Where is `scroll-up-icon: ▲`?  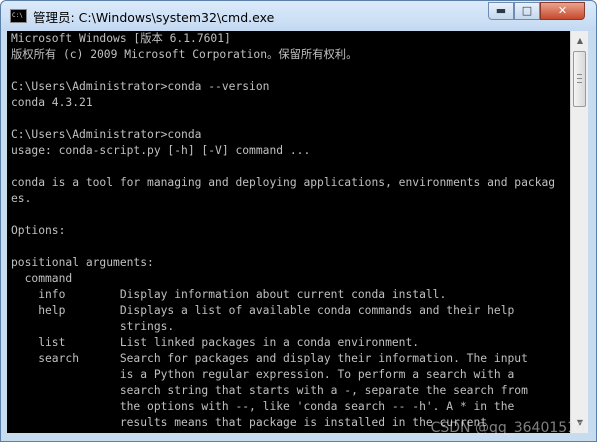 scroll-up-icon: ▲ is located at coordinates (580, 41).